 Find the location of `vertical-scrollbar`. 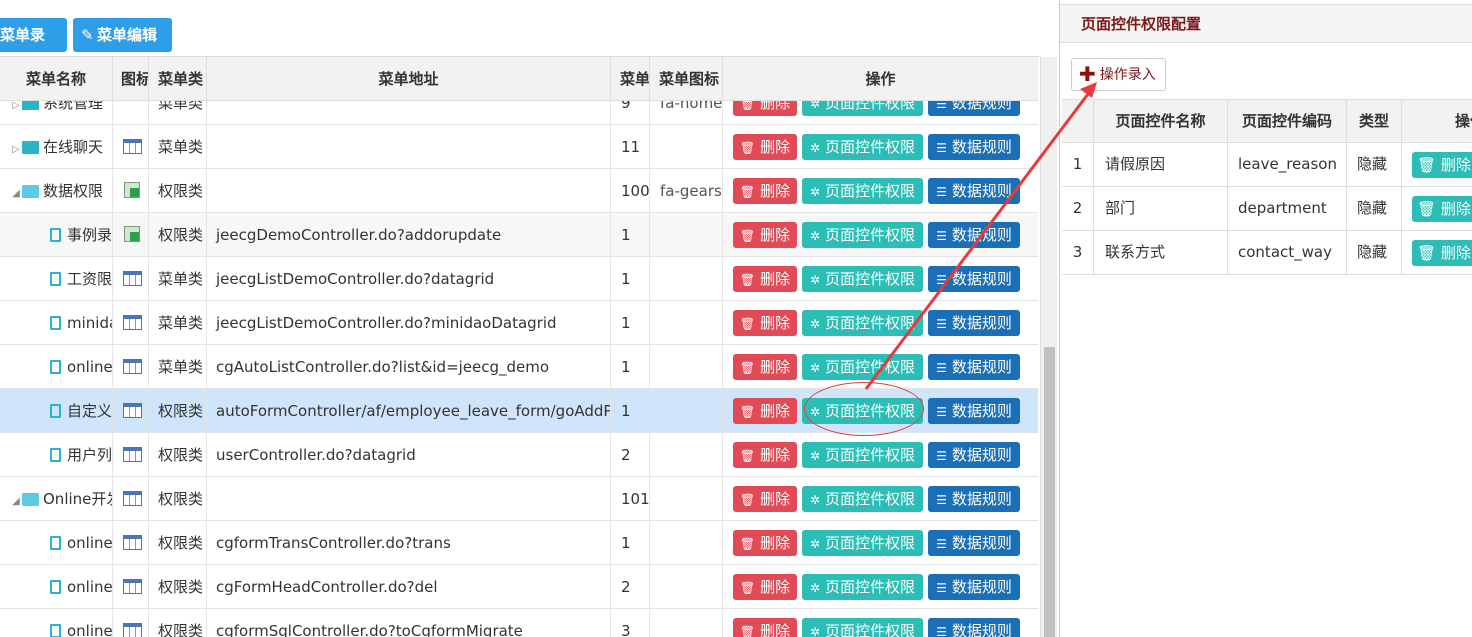

vertical-scrollbar is located at coordinates (1048, 347).